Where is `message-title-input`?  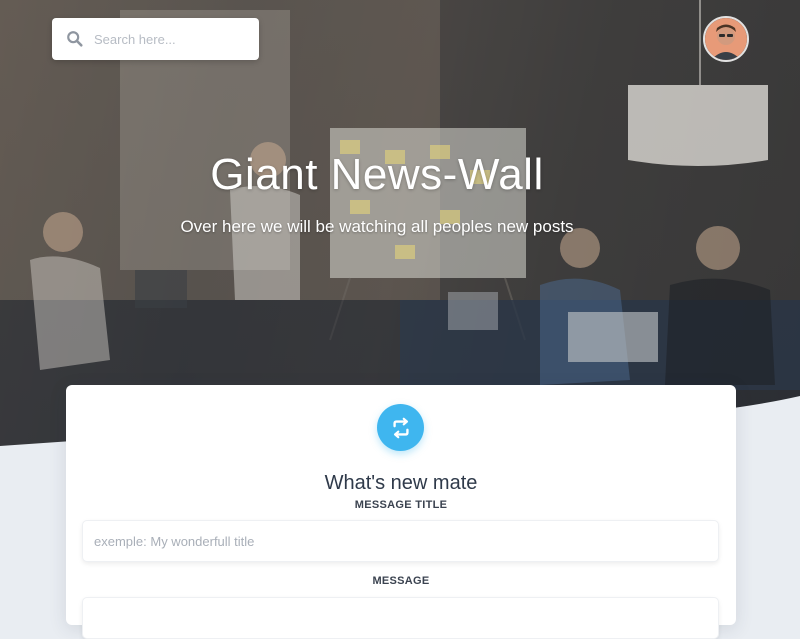
message-title-input is located at coordinates (400, 541).